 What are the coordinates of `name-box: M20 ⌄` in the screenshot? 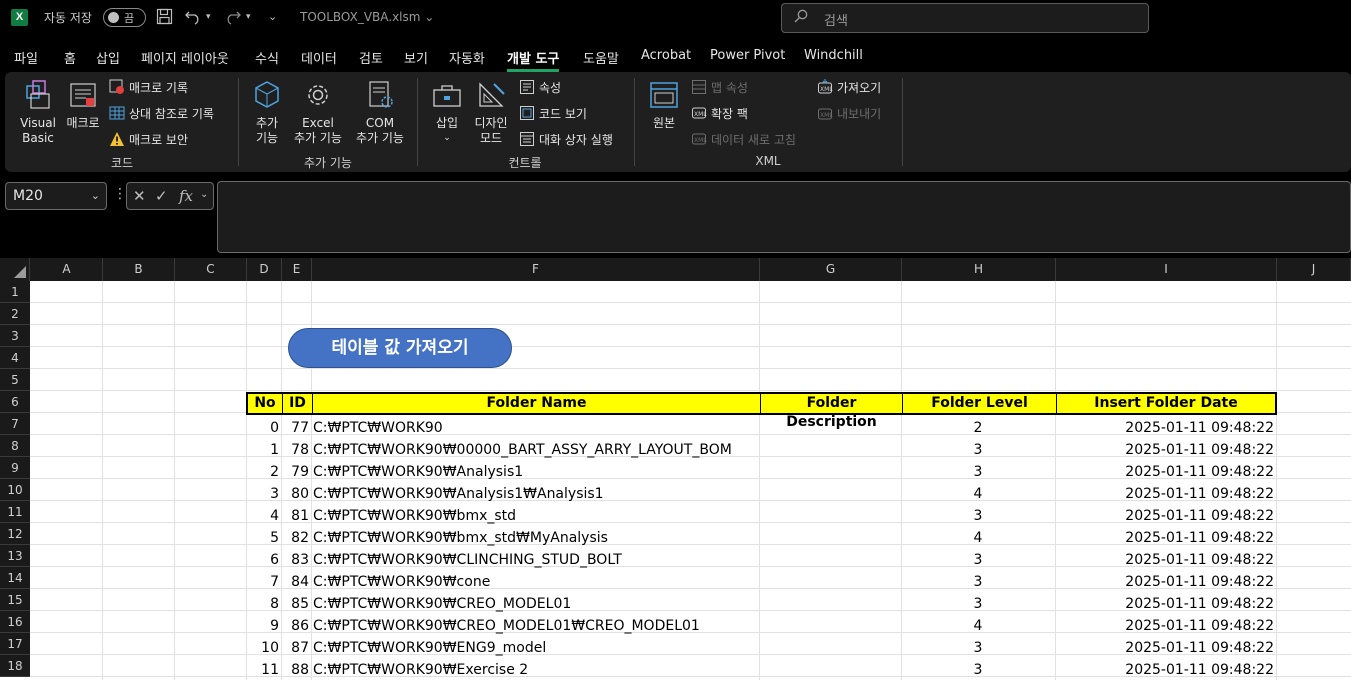 It's located at (56, 196).